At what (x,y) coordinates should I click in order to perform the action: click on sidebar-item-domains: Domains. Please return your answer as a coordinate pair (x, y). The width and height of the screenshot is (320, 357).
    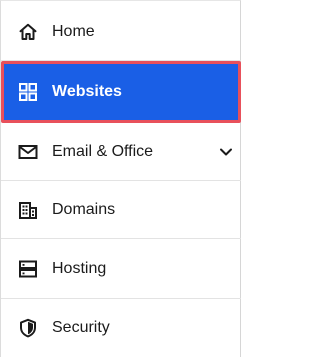
    Looking at the image, I should click on (121, 210).